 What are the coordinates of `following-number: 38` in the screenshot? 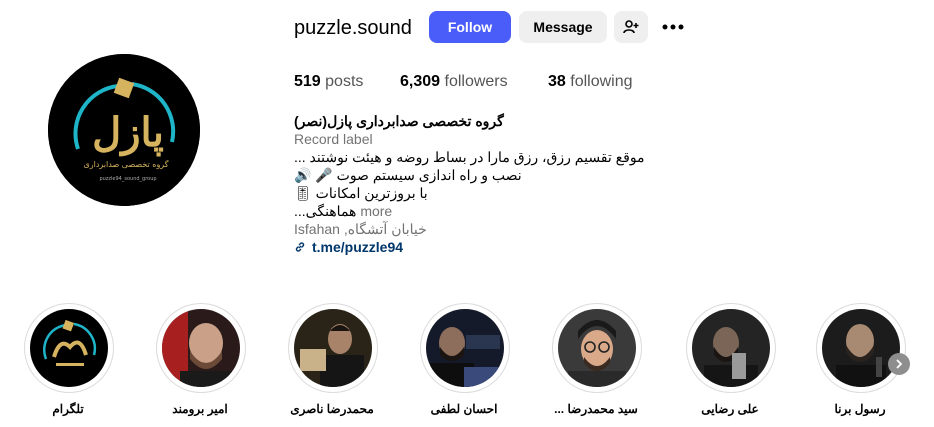 It's located at (557, 81).